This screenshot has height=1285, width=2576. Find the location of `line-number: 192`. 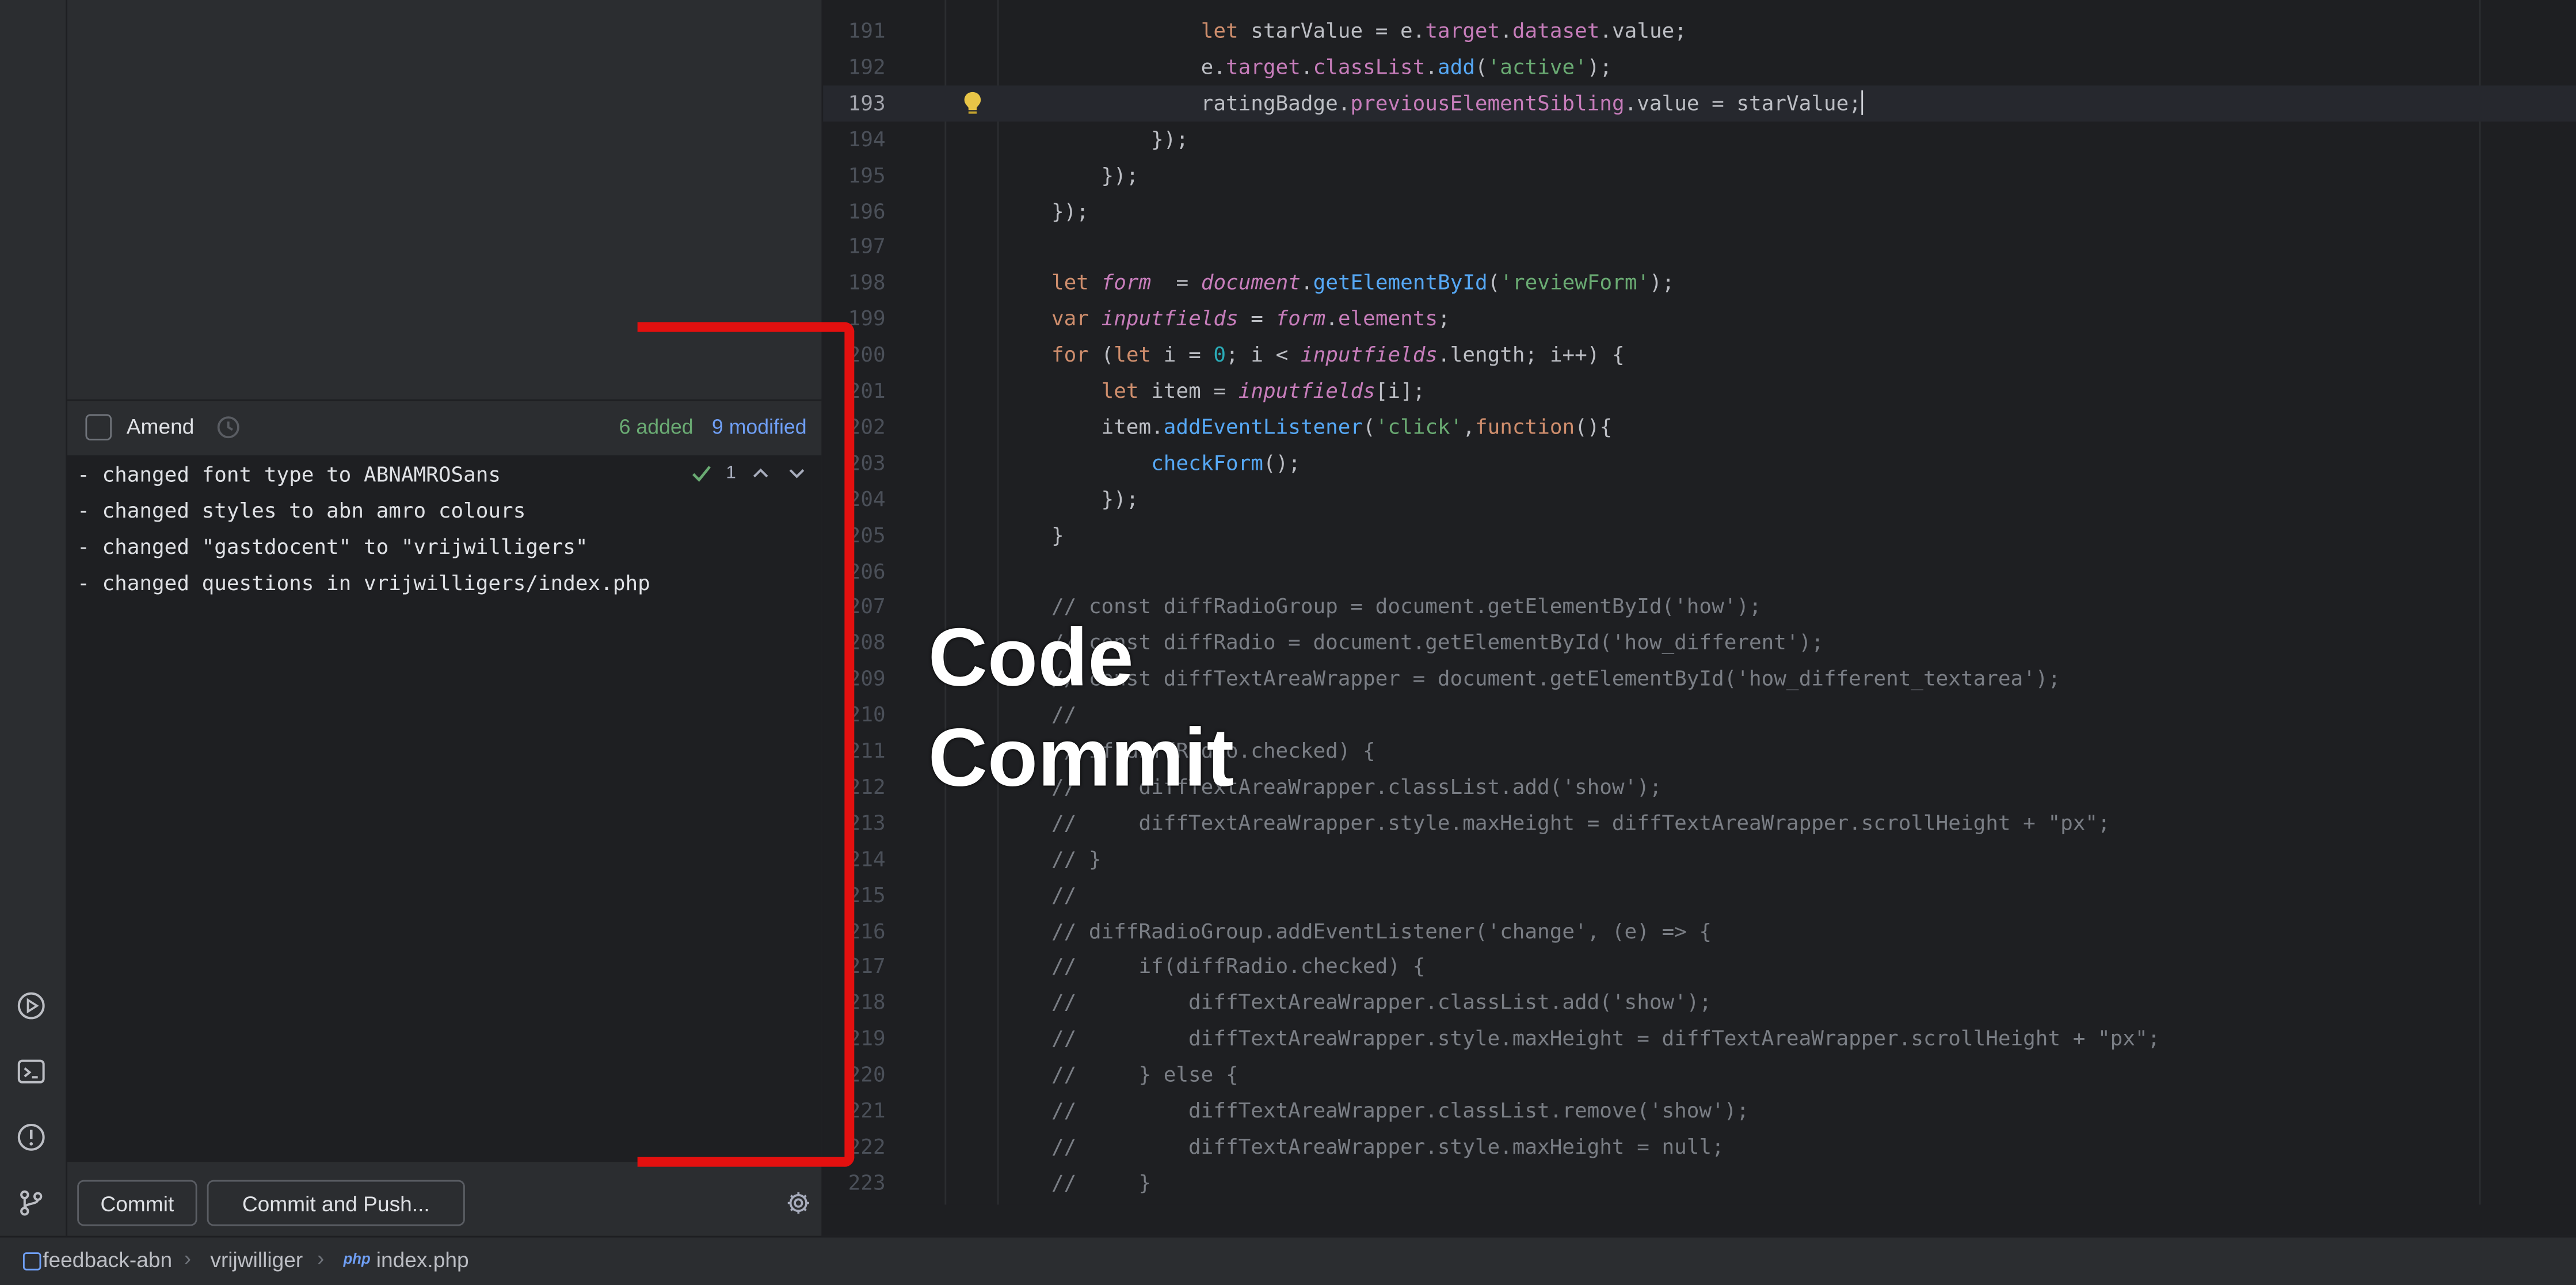

line-number: 192 is located at coordinates (867, 66).